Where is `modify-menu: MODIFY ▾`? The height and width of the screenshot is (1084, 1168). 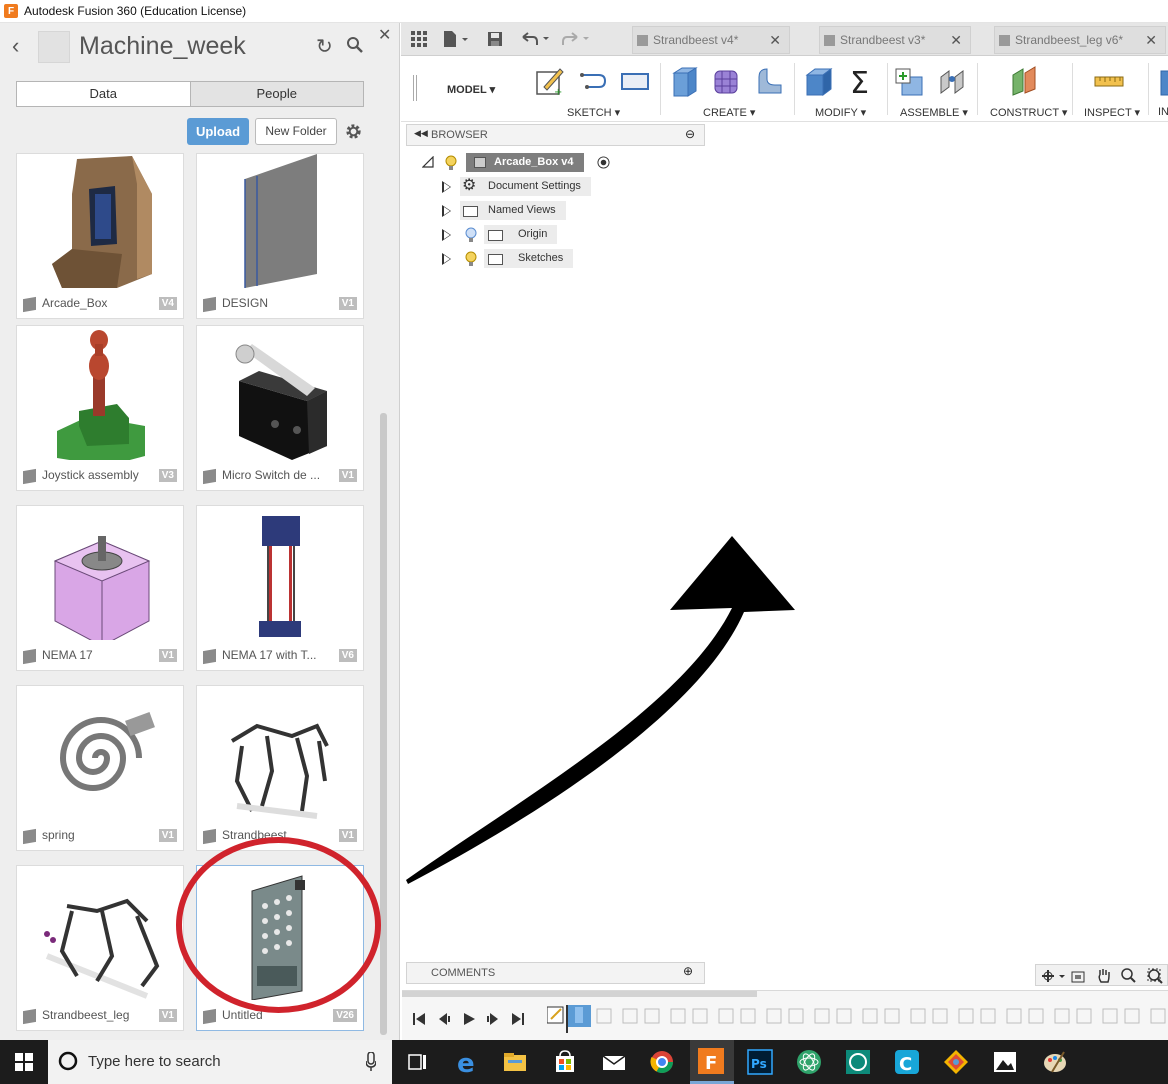 modify-menu: MODIFY ▾ is located at coordinates (840, 112).